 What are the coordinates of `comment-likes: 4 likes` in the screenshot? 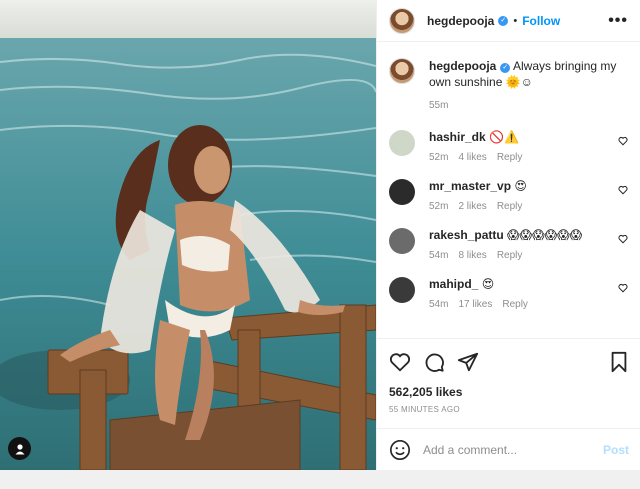 It's located at (472, 157).